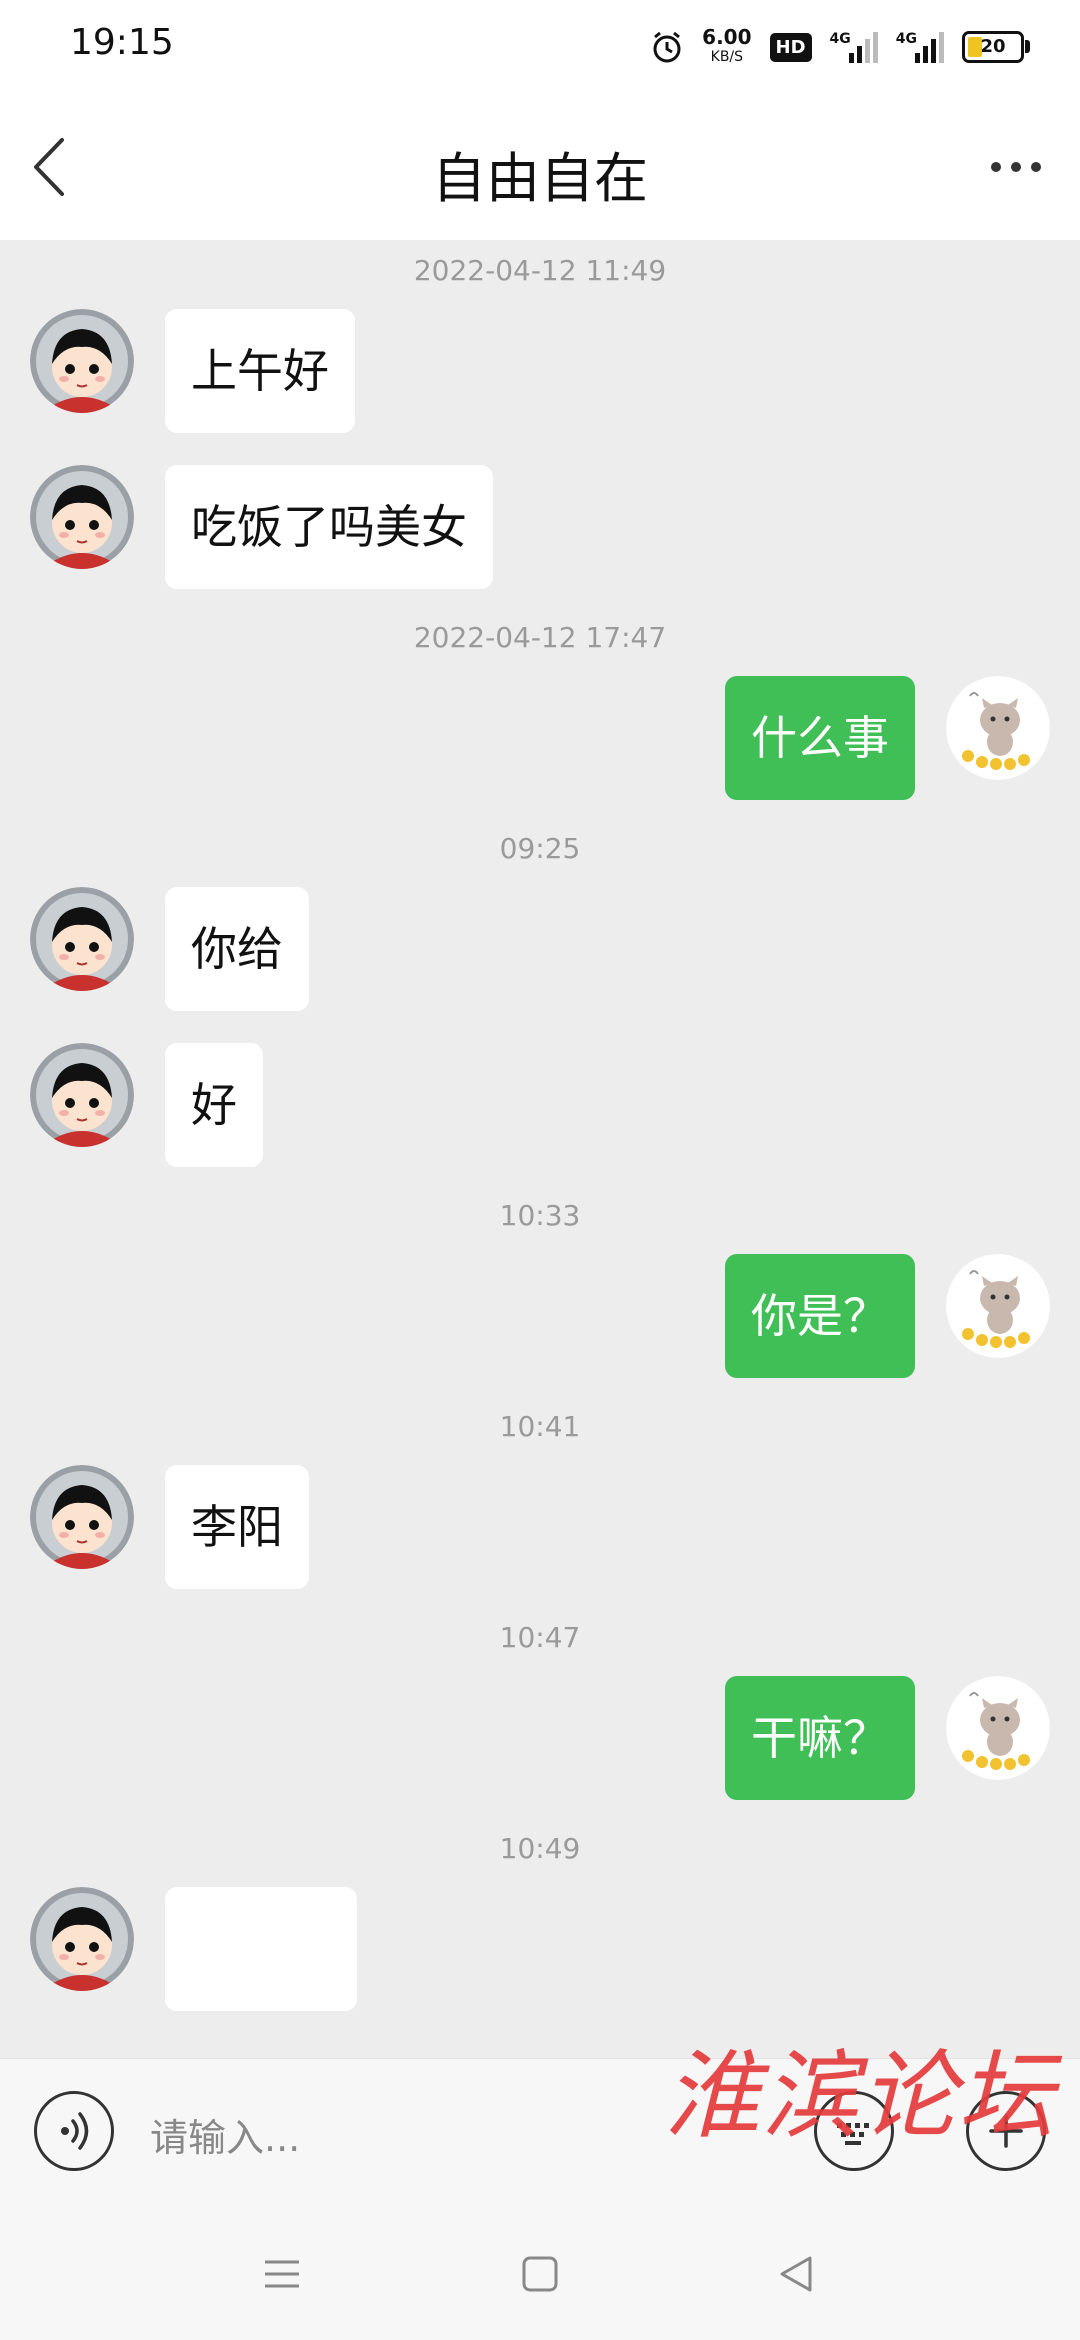 The height and width of the screenshot is (2340, 1080). Describe the element at coordinates (540, 178) in the screenshot. I see `chat-title: 自由自在` at that location.